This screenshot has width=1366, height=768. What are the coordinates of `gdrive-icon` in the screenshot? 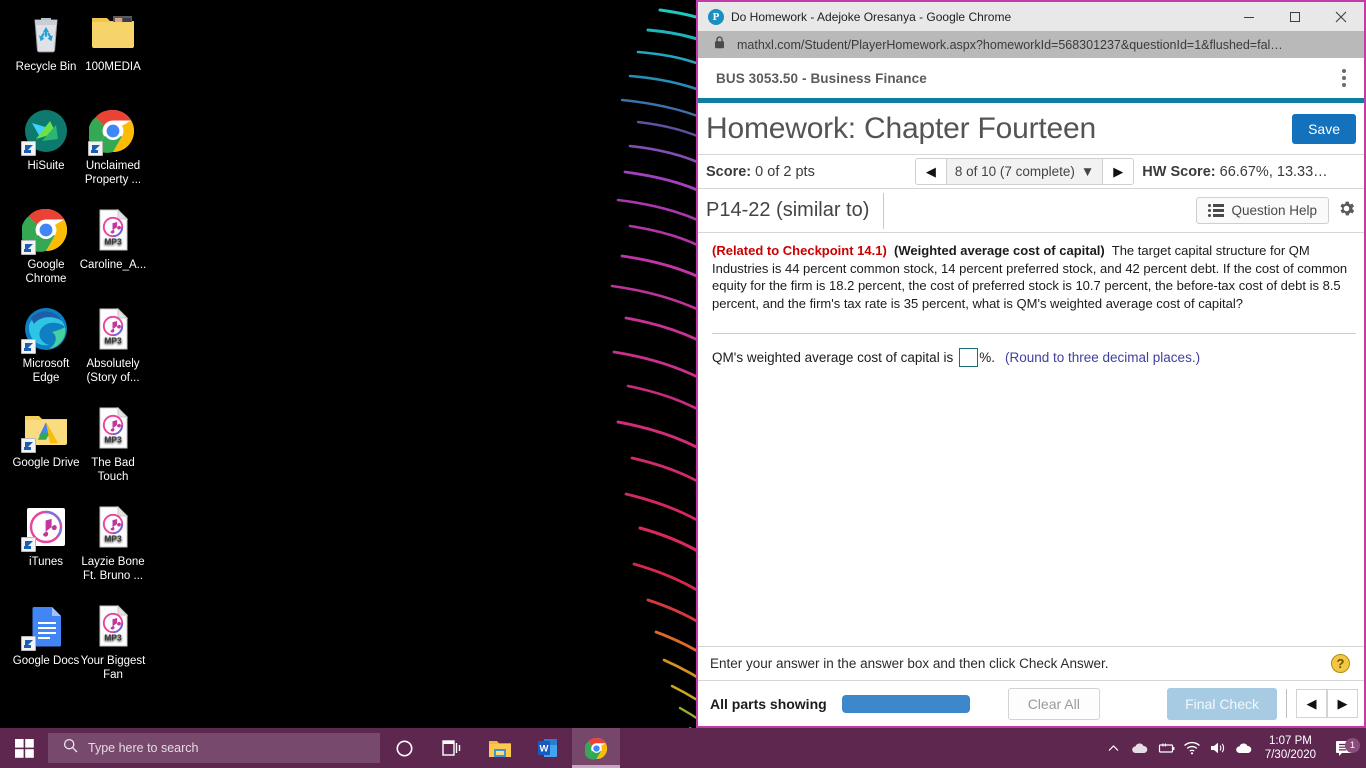 It's located at (45, 428).